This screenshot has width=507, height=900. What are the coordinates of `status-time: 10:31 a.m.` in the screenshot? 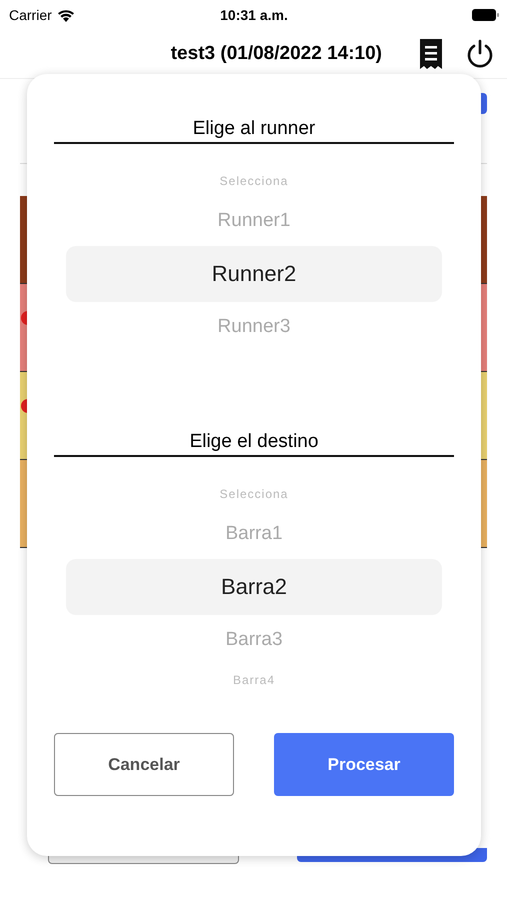 It's located at (254, 15).